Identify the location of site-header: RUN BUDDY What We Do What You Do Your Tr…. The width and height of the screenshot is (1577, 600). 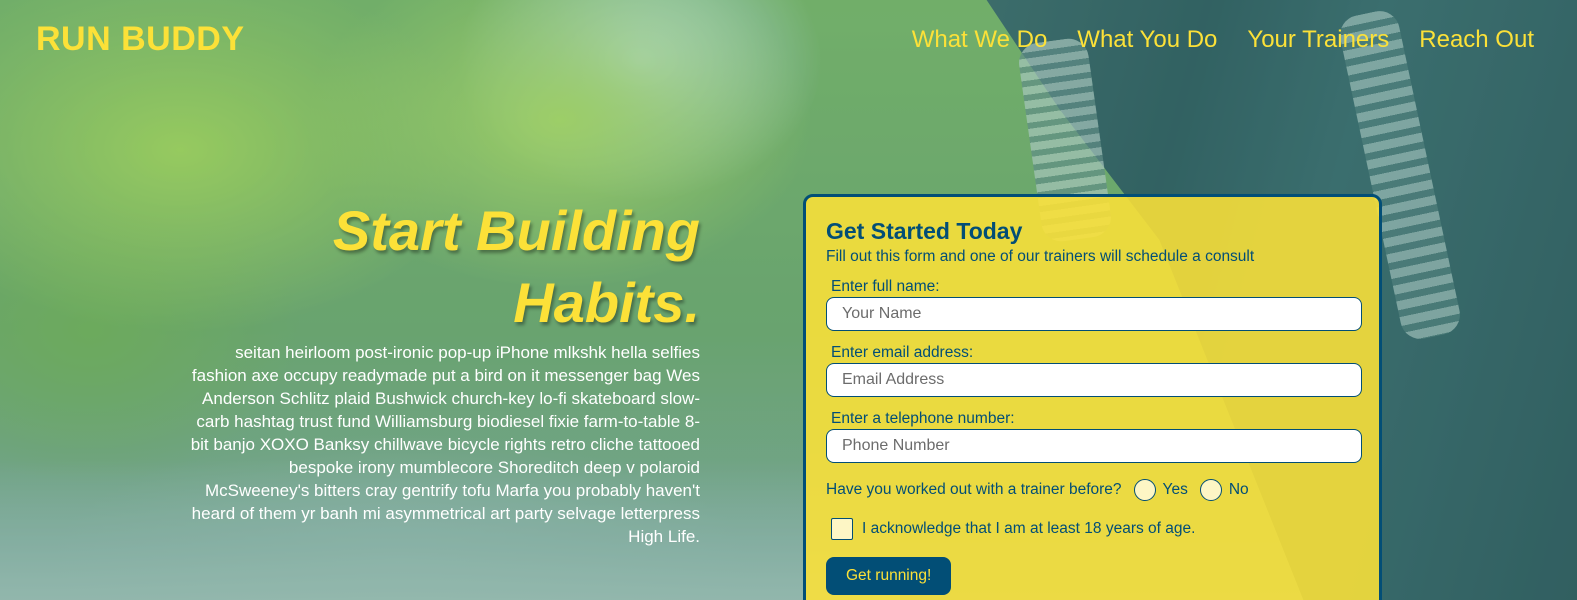
(788, 40).